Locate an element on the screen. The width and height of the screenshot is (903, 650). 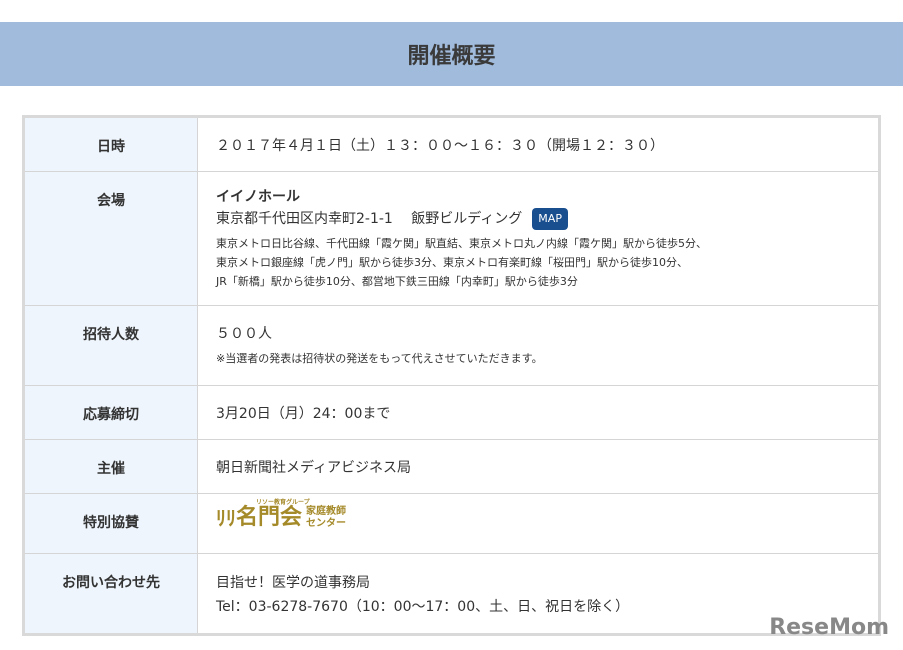
row-deadline: 応募締切 3月20日（月）24：00まで is located at coordinates (451, 412).